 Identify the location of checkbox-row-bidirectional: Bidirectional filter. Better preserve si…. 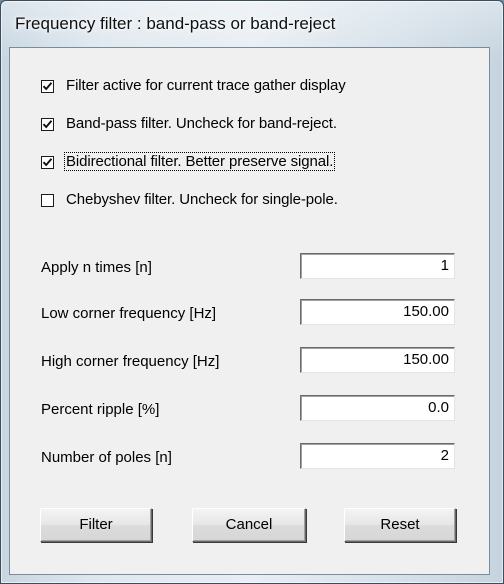
(249, 164).